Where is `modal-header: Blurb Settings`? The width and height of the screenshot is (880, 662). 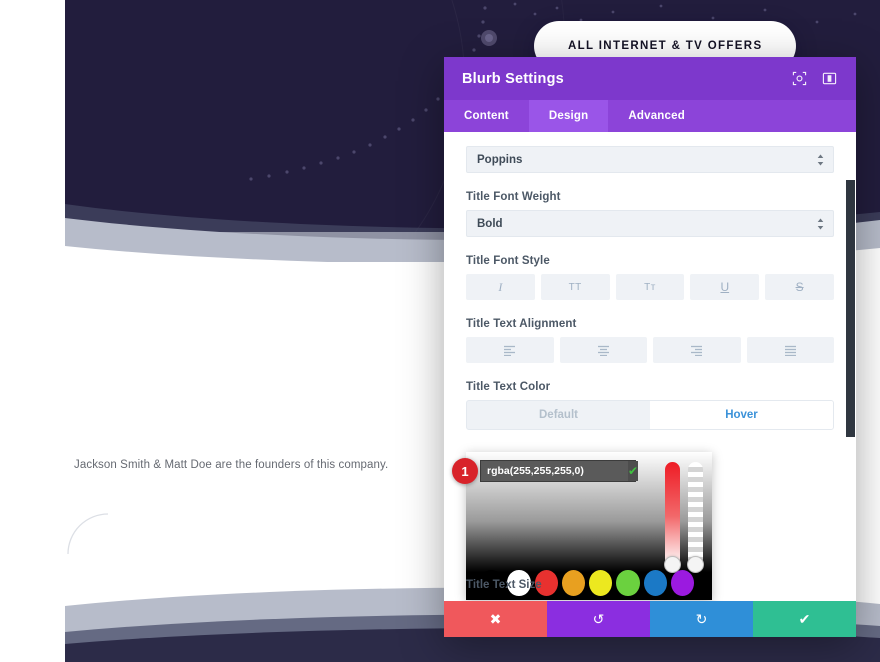 modal-header: Blurb Settings is located at coordinates (650, 78).